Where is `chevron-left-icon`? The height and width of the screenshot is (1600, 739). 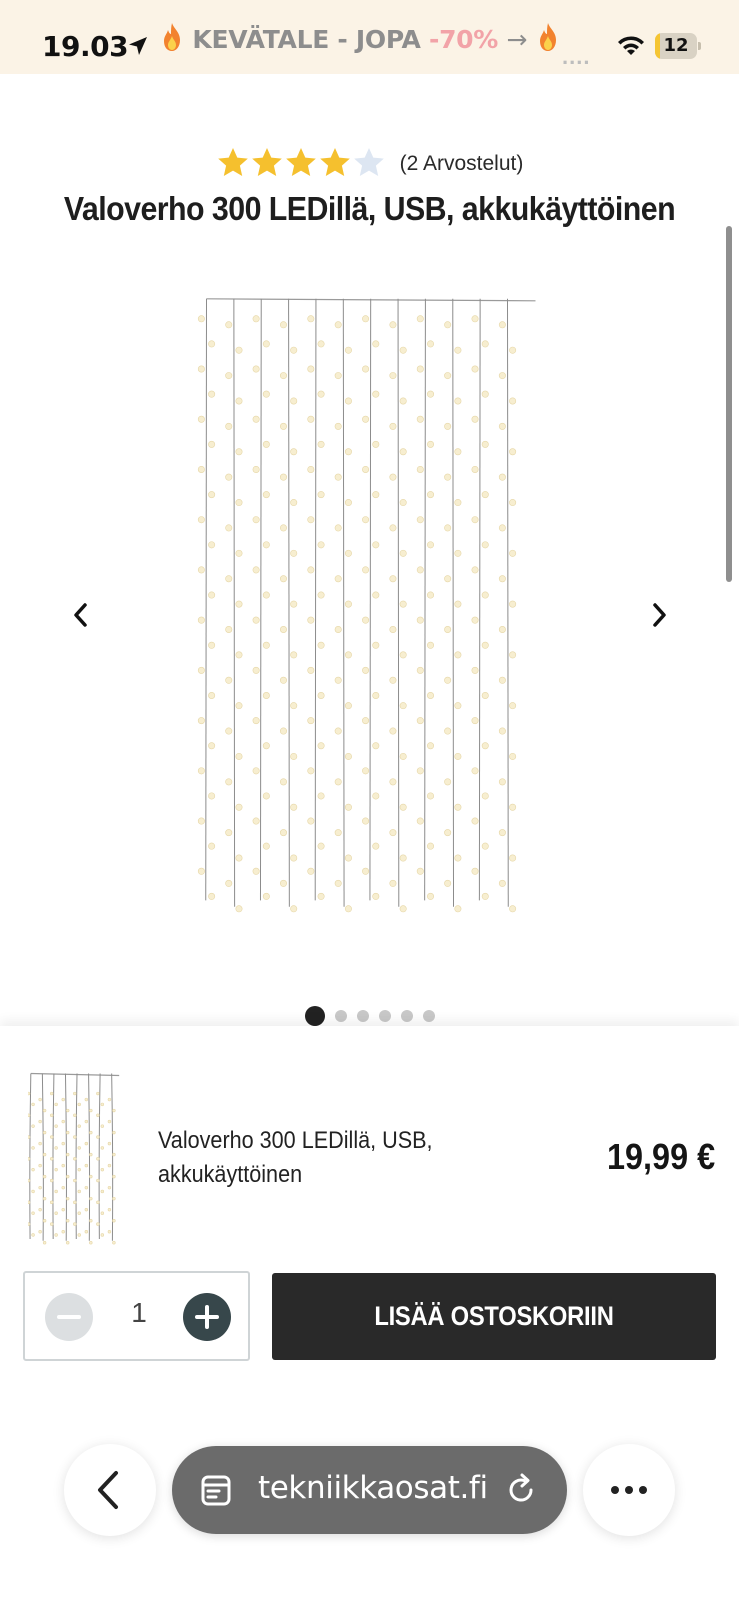 chevron-left-icon is located at coordinates (81, 615).